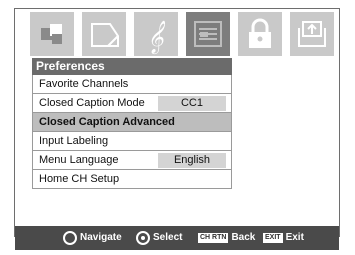 The width and height of the screenshot is (355, 255). I want to click on guide-back: CH RTN Back, so click(226, 238).